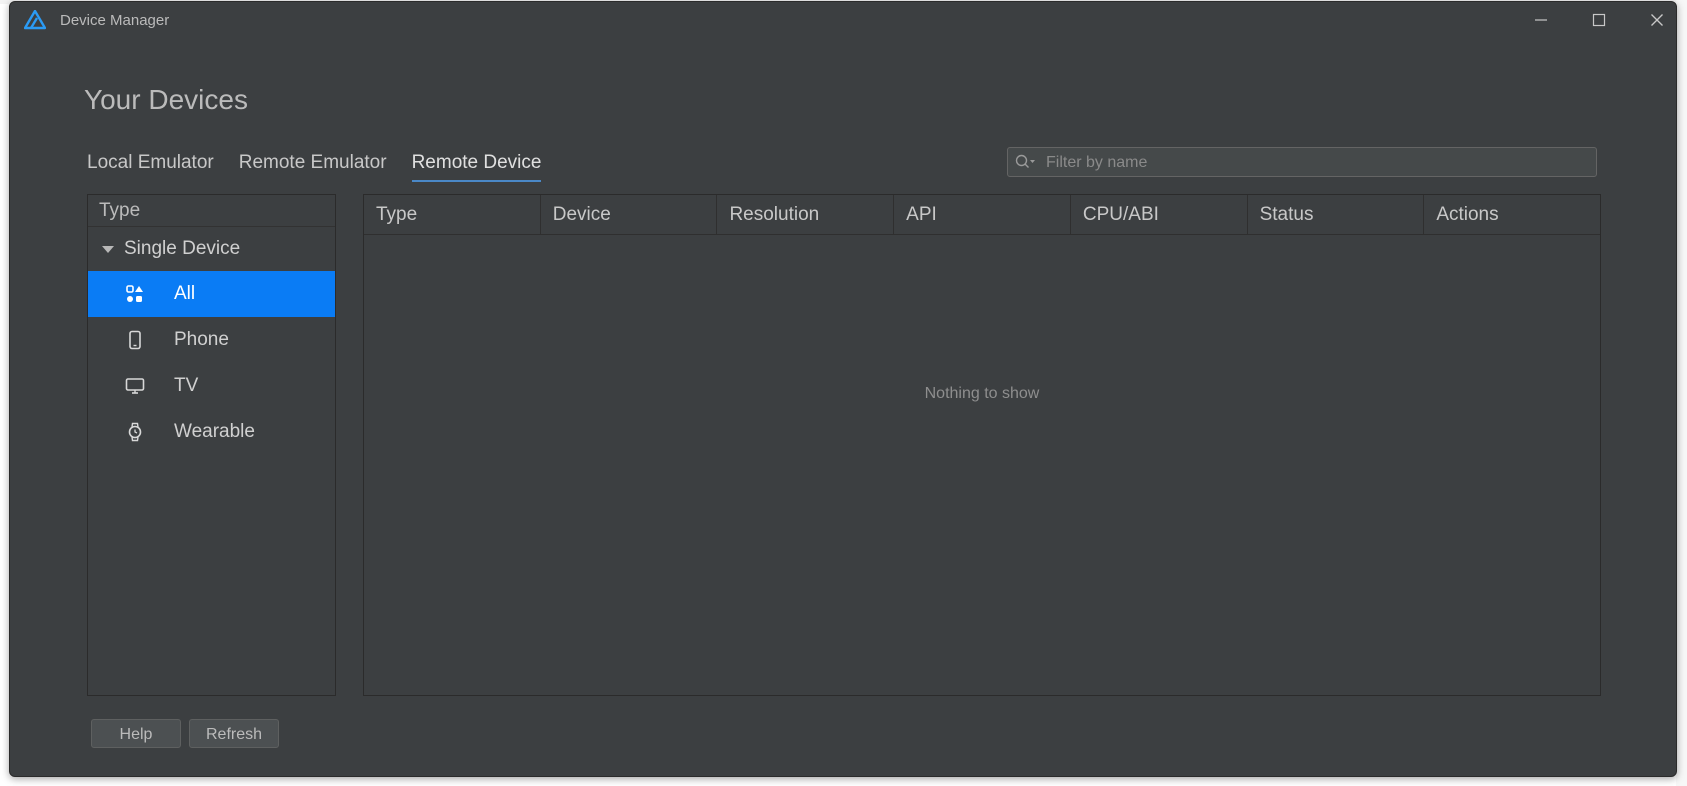 The width and height of the screenshot is (1687, 786). I want to click on tab-local-emulator: Local Emulator, so click(150, 167).